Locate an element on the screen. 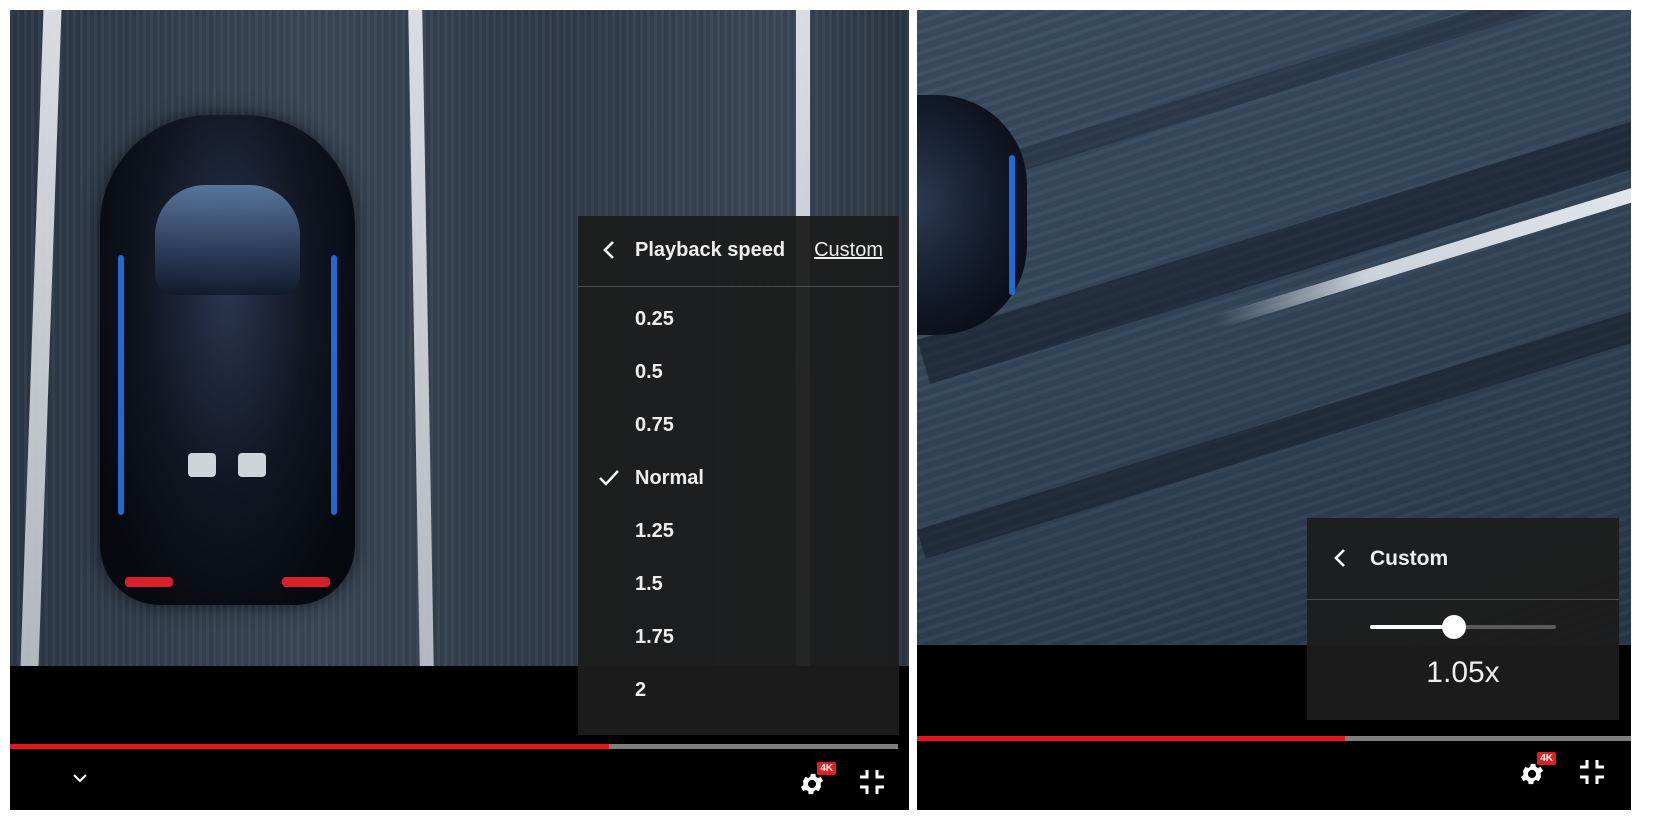 The width and height of the screenshot is (1672, 821). speed-option: 2 is located at coordinates (738, 690).